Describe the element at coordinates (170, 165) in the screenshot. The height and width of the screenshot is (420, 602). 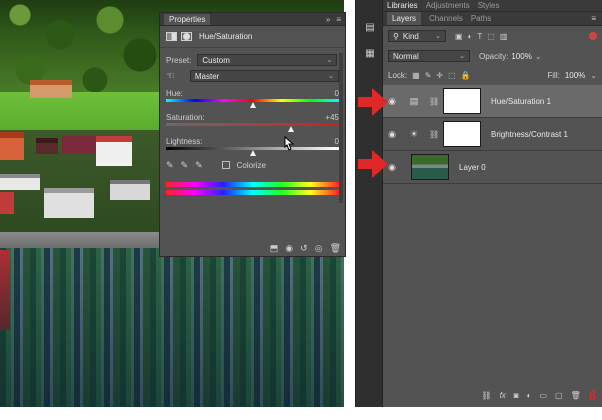
I see `eyedropper-icon: ✎` at that location.